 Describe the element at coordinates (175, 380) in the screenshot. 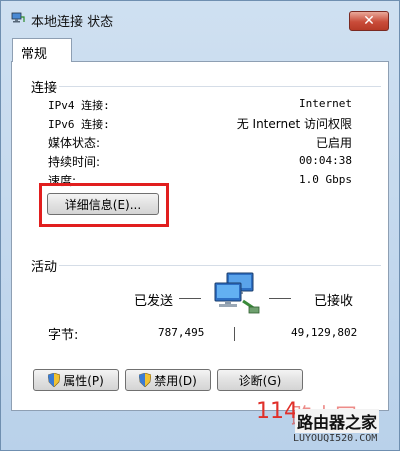

I see `disable-label: 禁用(D)` at that location.